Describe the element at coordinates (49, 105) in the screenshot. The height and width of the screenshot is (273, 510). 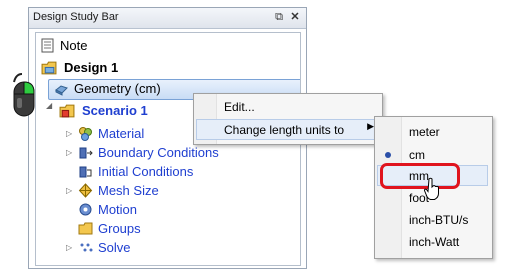
I see `expand-icon: ◢` at that location.